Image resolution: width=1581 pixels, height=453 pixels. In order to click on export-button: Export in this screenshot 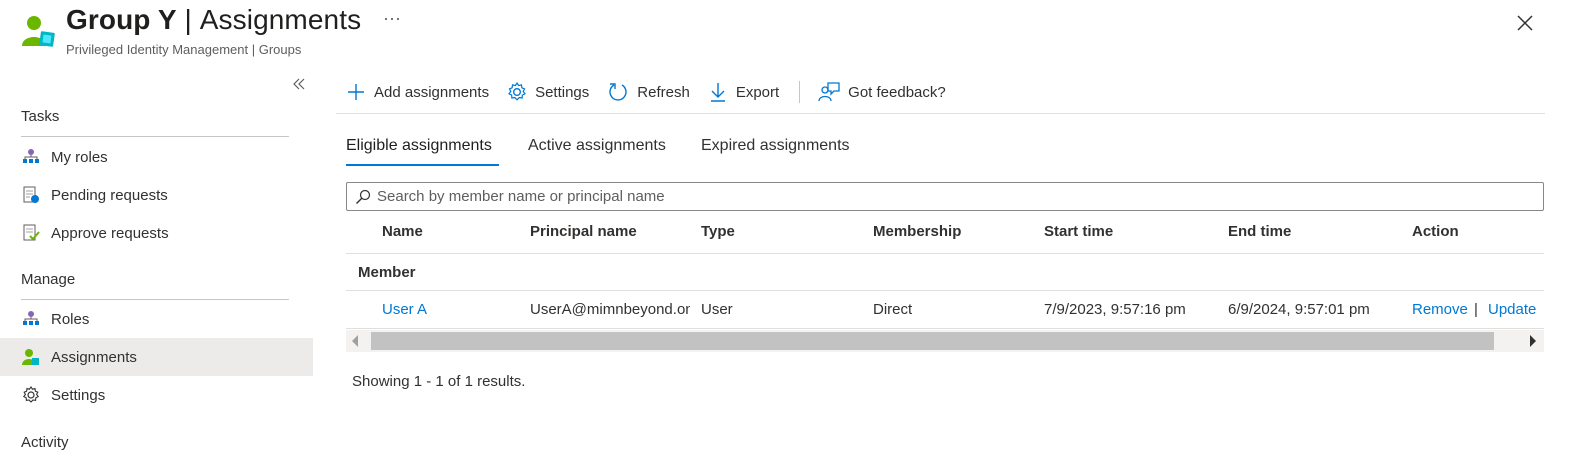, I will do `click(743, 92)`.